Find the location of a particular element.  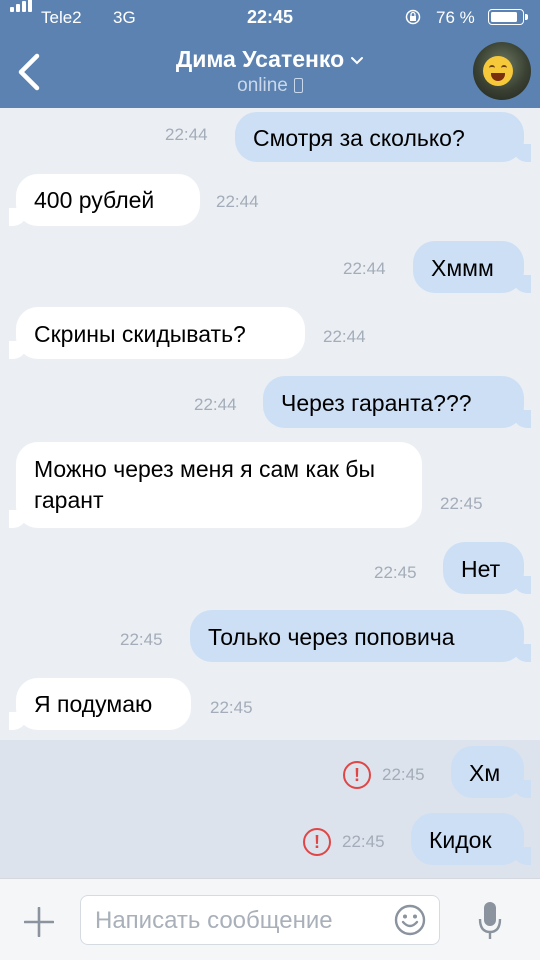

contact-name: Дима Усатенко is located at coordinates (260, 59).